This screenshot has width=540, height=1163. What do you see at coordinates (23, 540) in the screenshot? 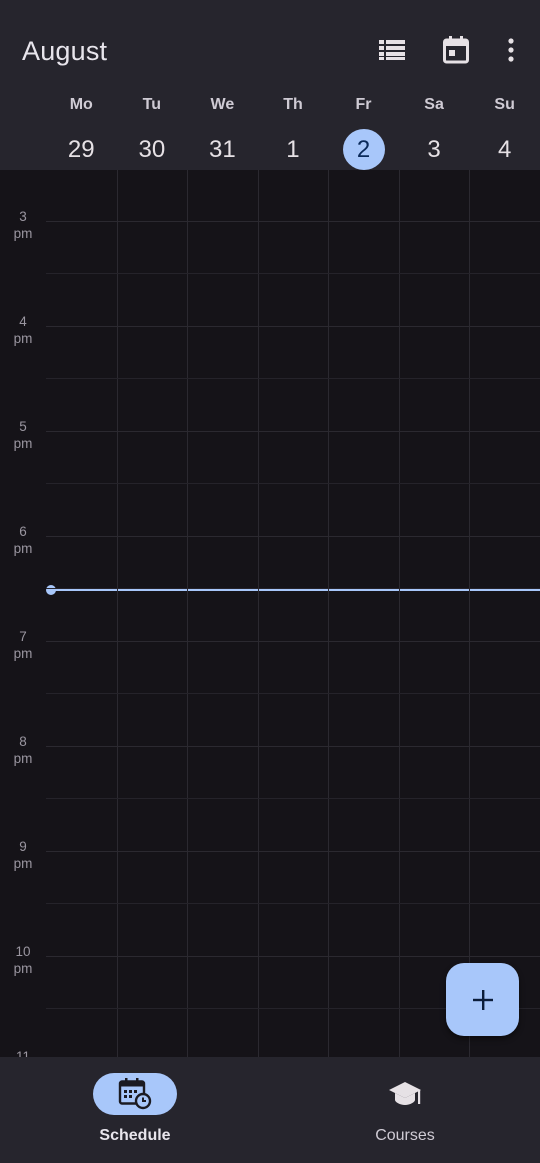
I see `hour-label-6pm: 6 pm` at bounding box center [23, 540].